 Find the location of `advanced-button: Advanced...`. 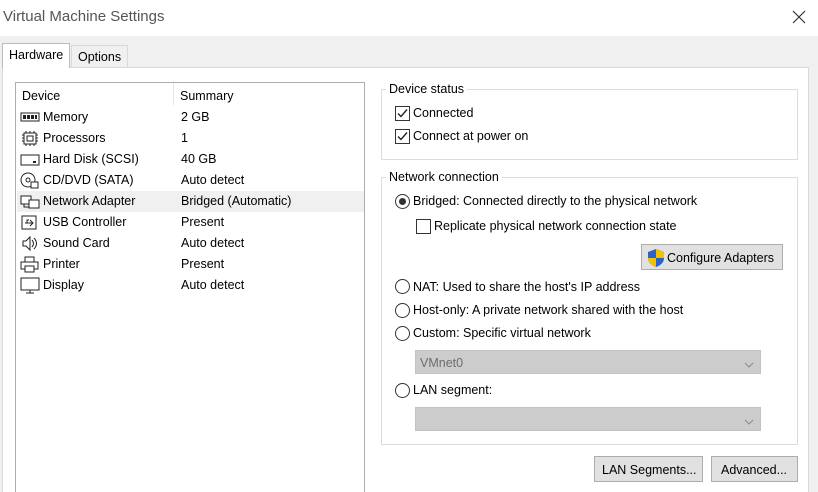

advanced-button: Advanced... is located at coordinates (754, 469).